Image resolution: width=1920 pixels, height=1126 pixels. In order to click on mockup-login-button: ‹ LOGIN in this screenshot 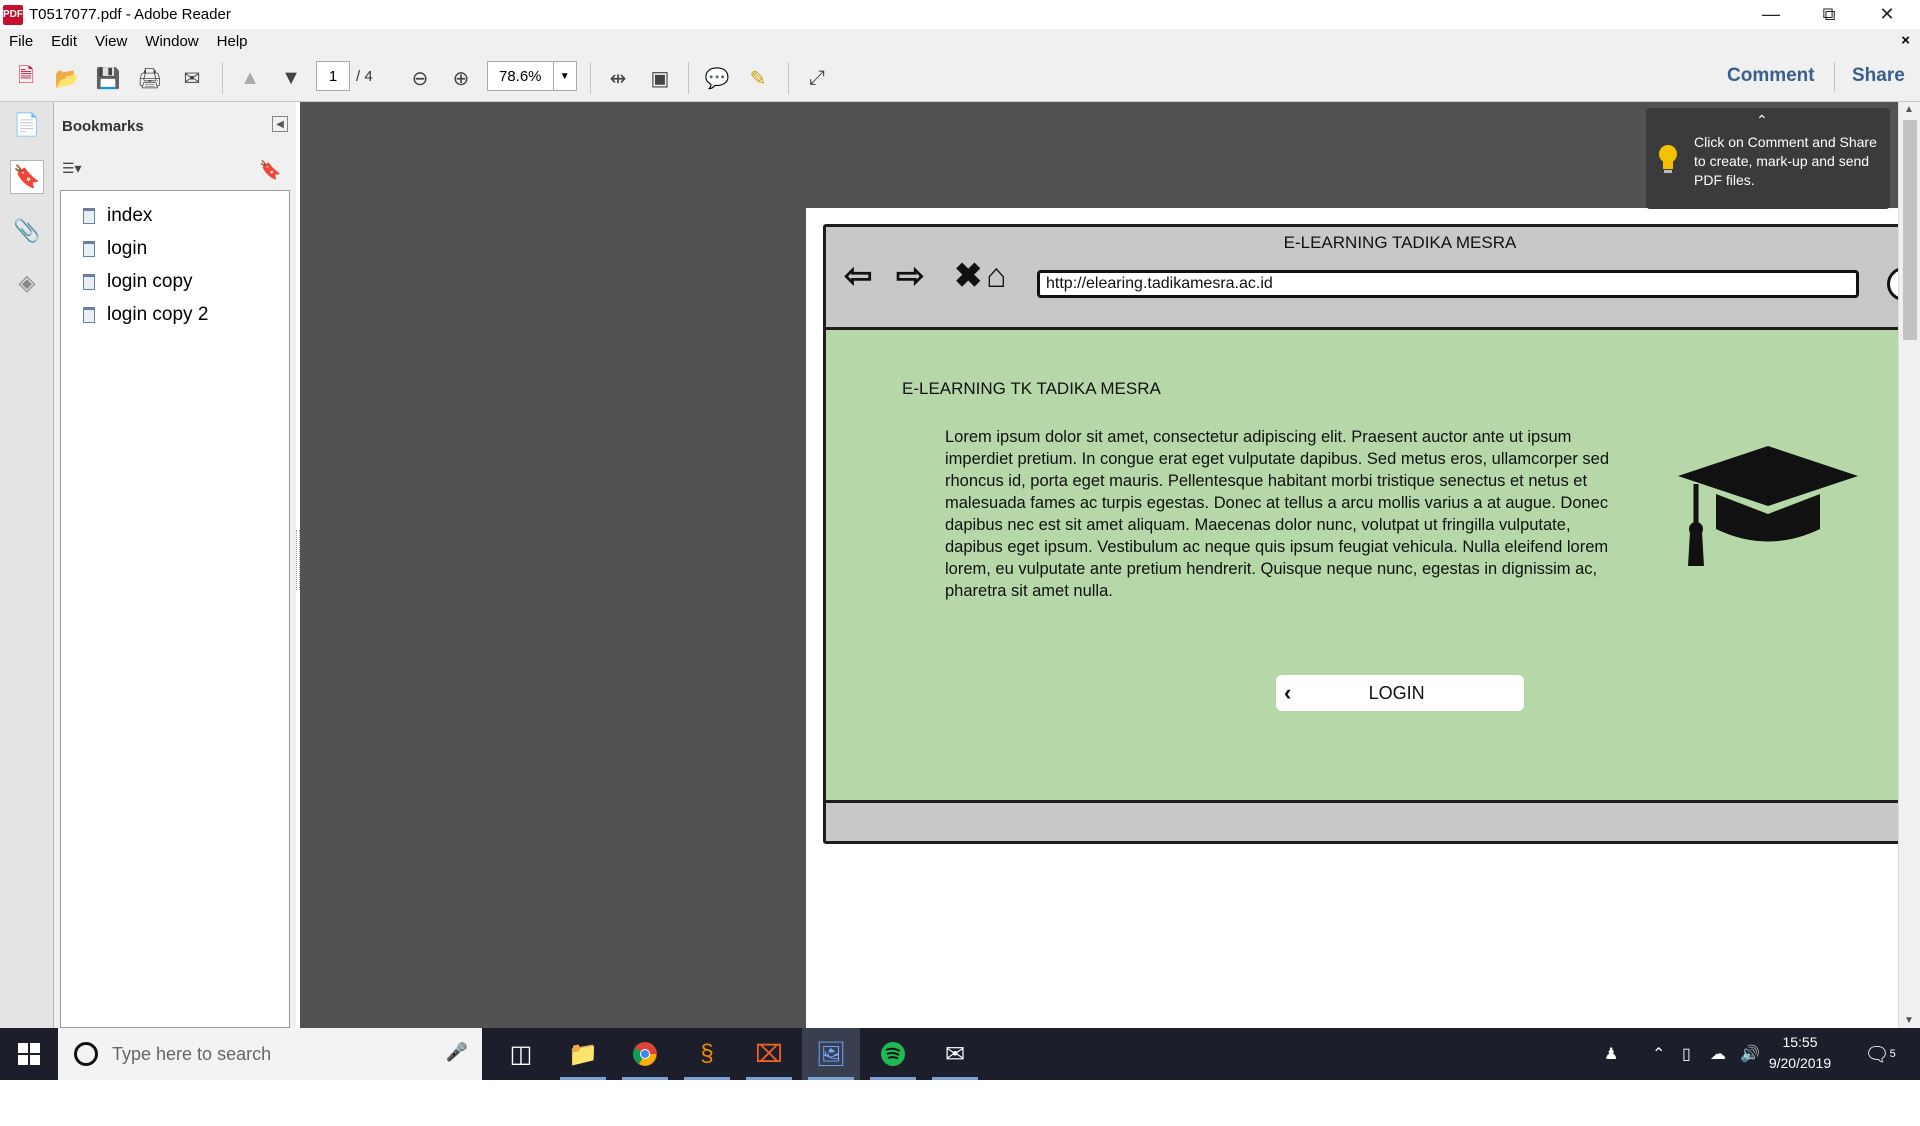, I will do `click(1400, 693)`.